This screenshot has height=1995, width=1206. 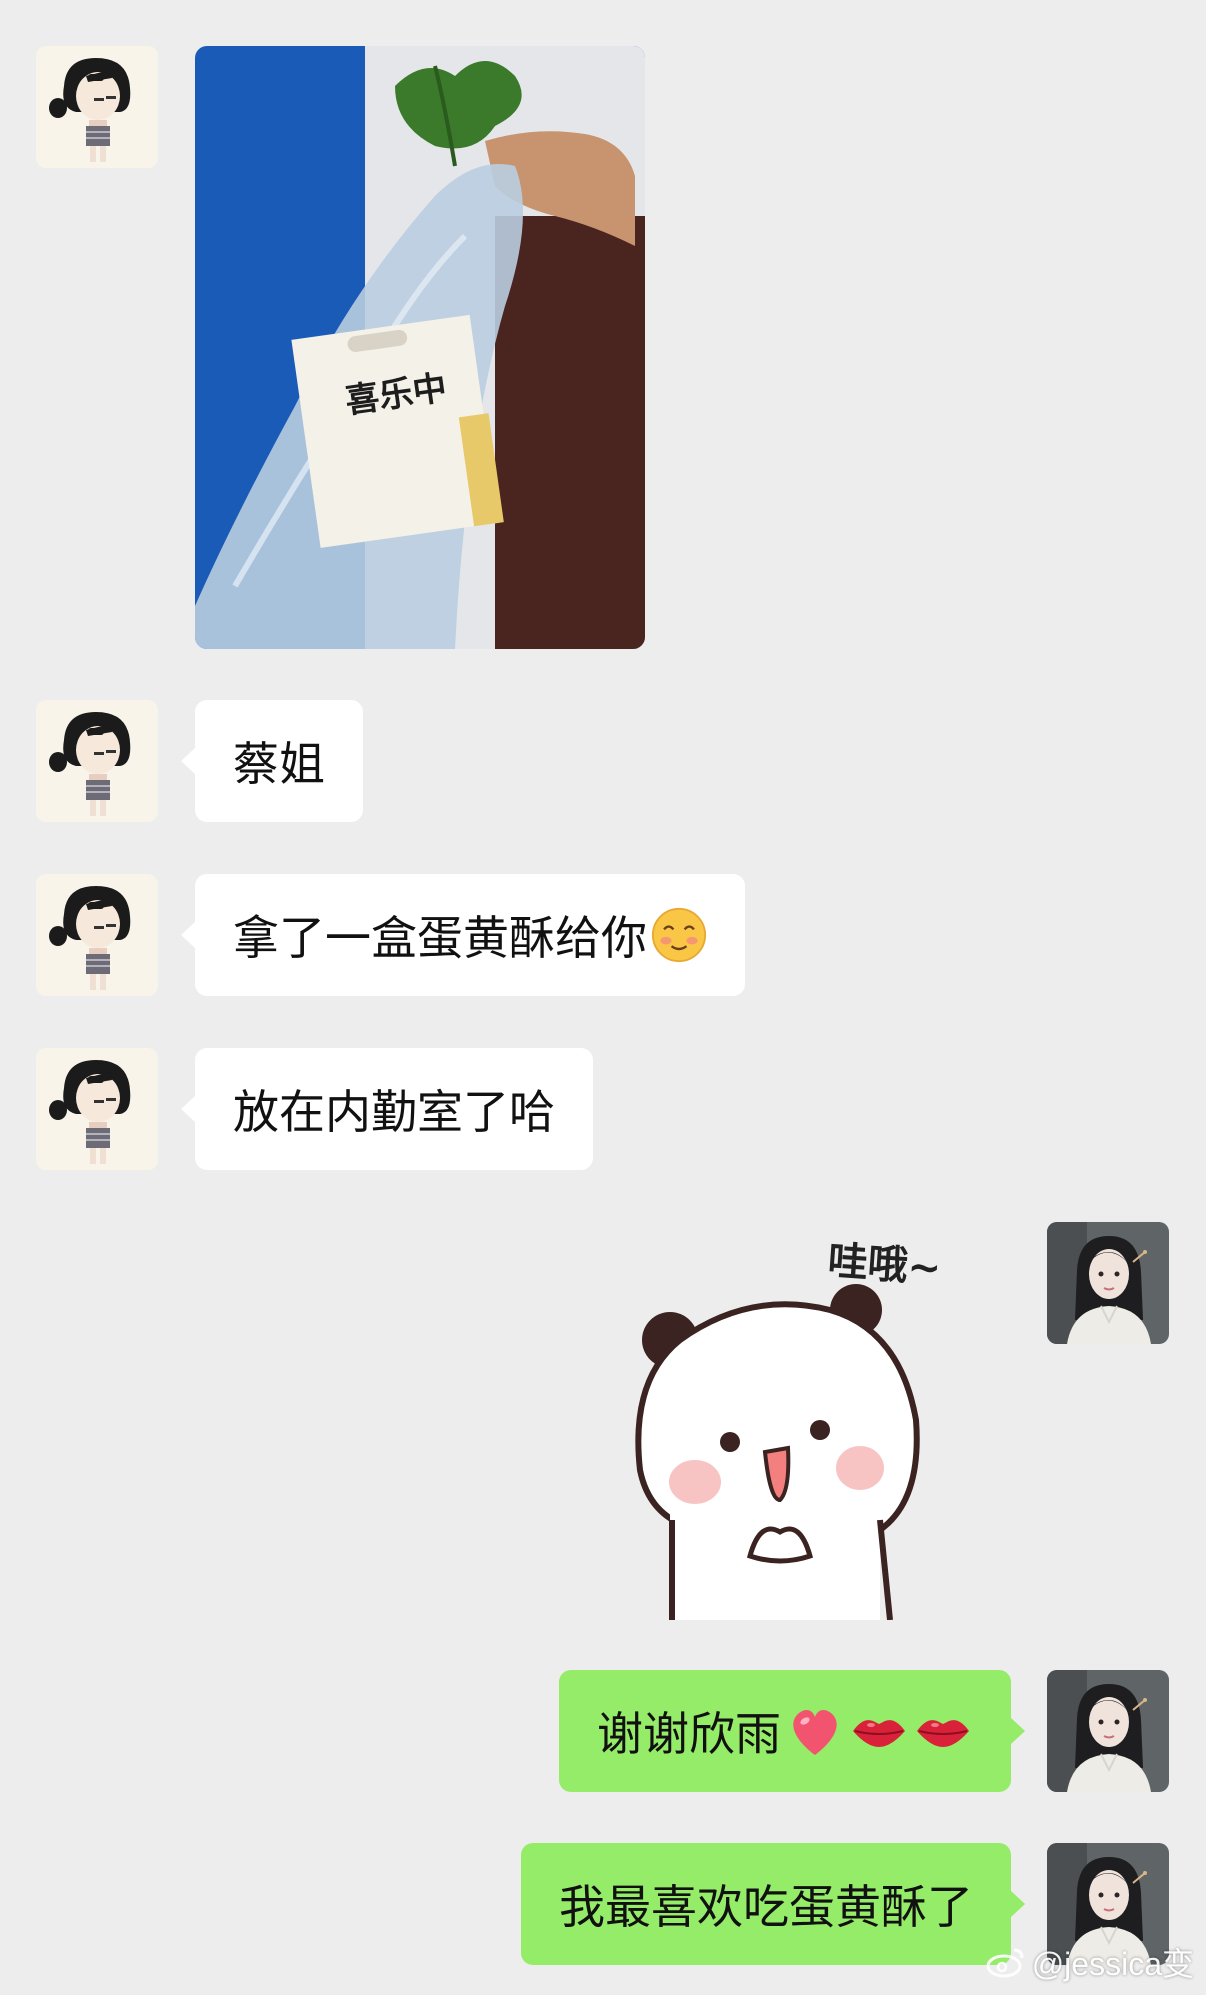 I want to click on incoming-message-bubble: 拿了一盒蛋黄酥给你, so click(x=463, y=935).